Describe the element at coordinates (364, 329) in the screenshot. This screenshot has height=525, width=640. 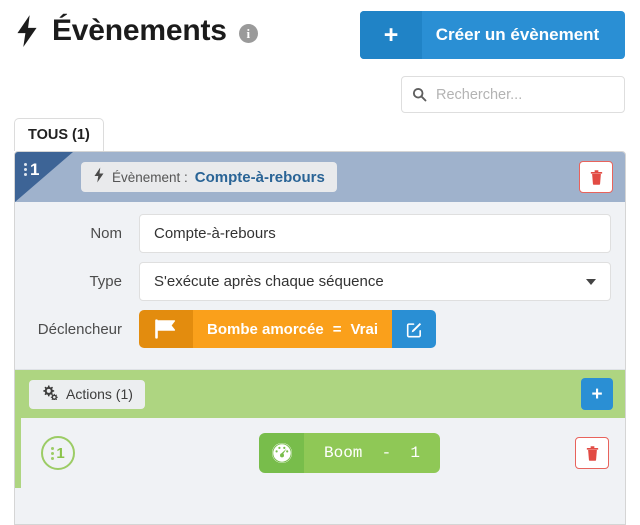
I see `trigger-comparison: Vrai` at that location.